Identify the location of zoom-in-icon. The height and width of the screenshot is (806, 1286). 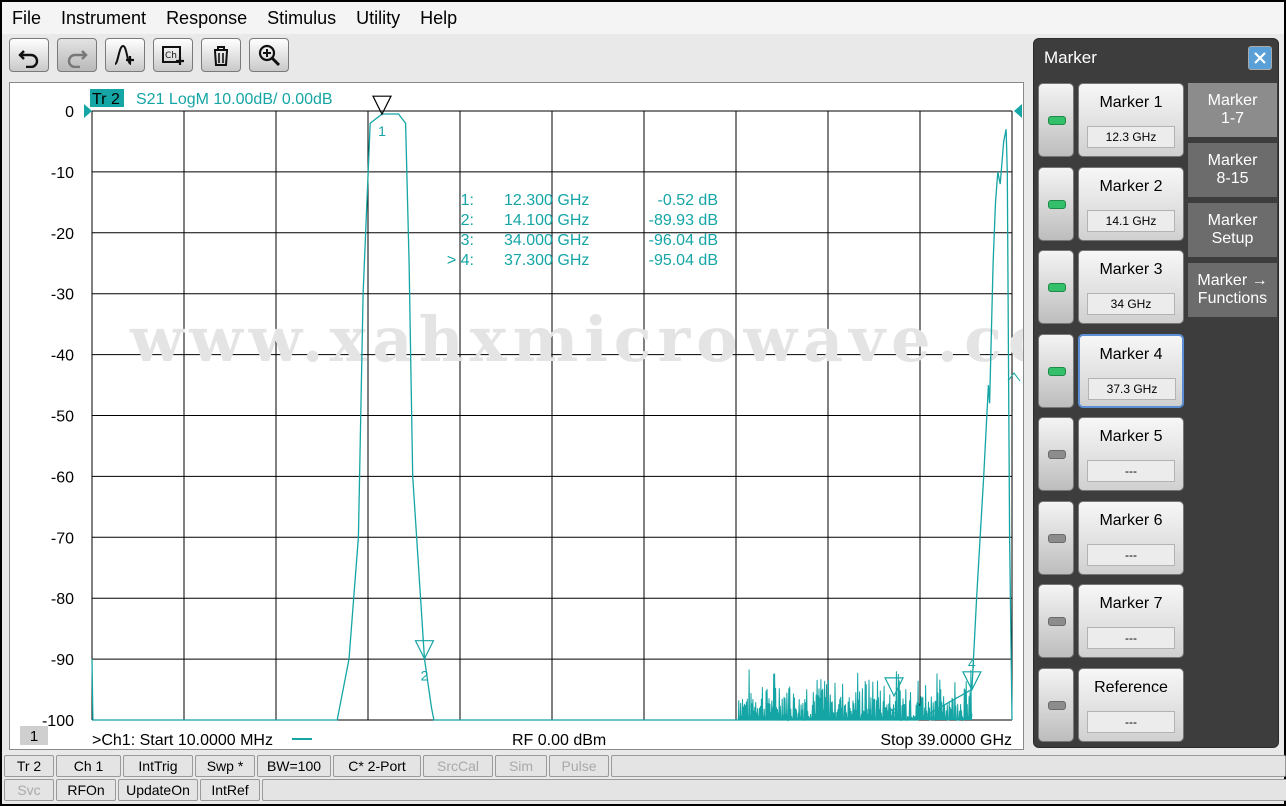
(269, 55).